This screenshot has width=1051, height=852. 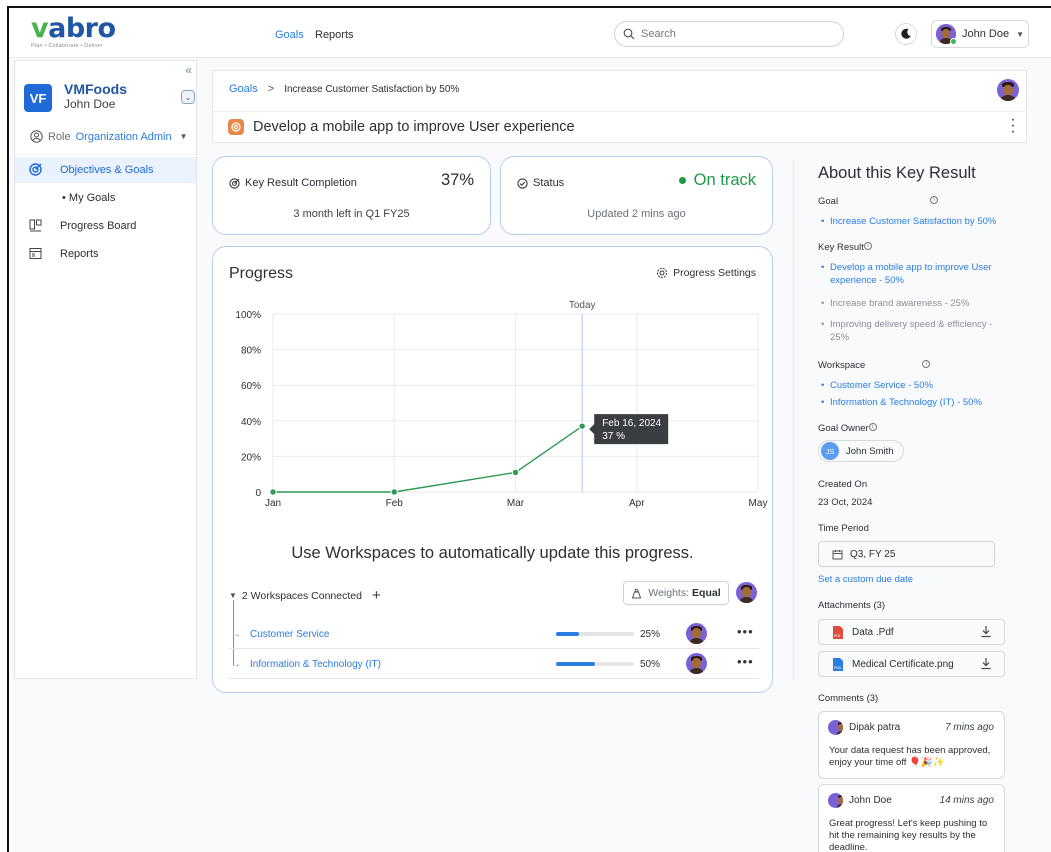 I want to click on workspace-link: Customer Service - 50%, so click(x=913, y=385).